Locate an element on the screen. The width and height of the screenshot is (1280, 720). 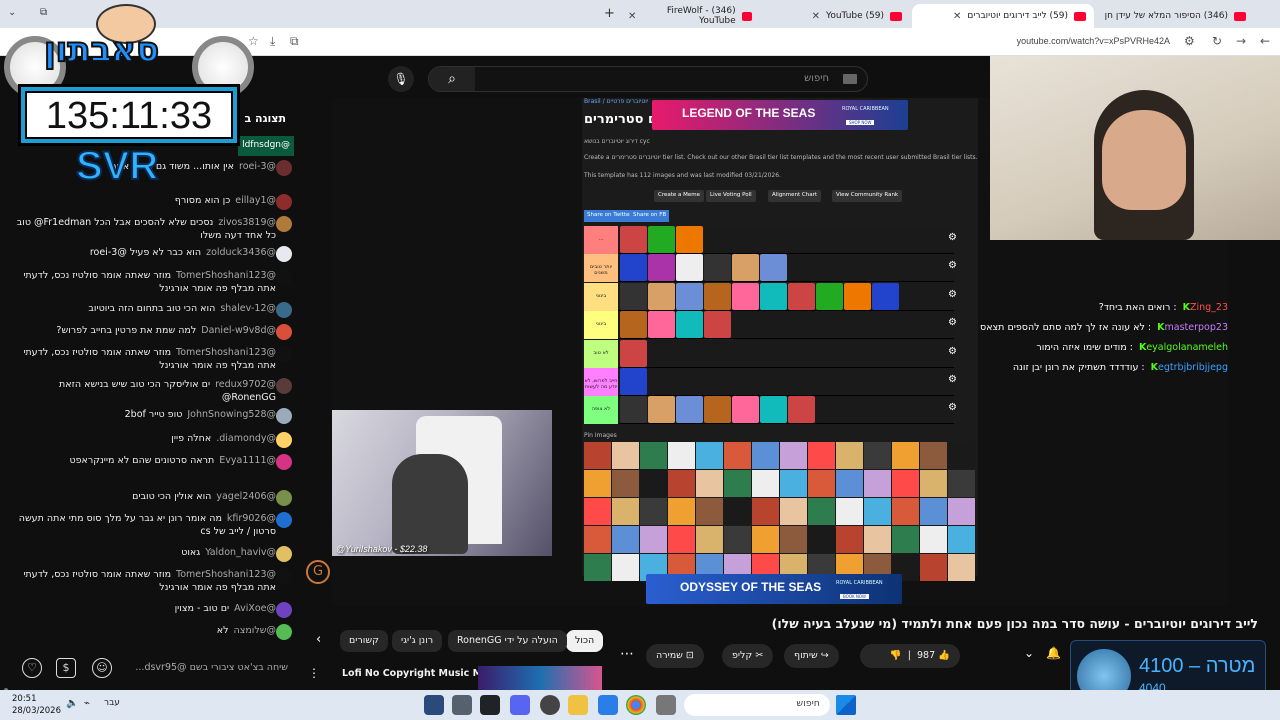
speaker-icon: 🔈 is located at coordinates (72, 703).